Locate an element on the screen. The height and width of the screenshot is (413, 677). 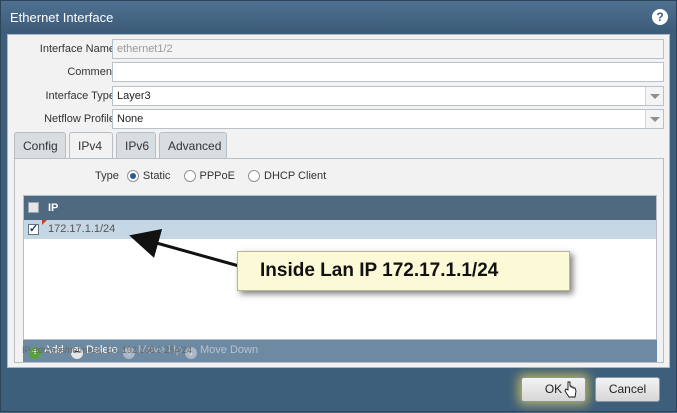
radio-static-label: Static is located at coordinates (156, 176).